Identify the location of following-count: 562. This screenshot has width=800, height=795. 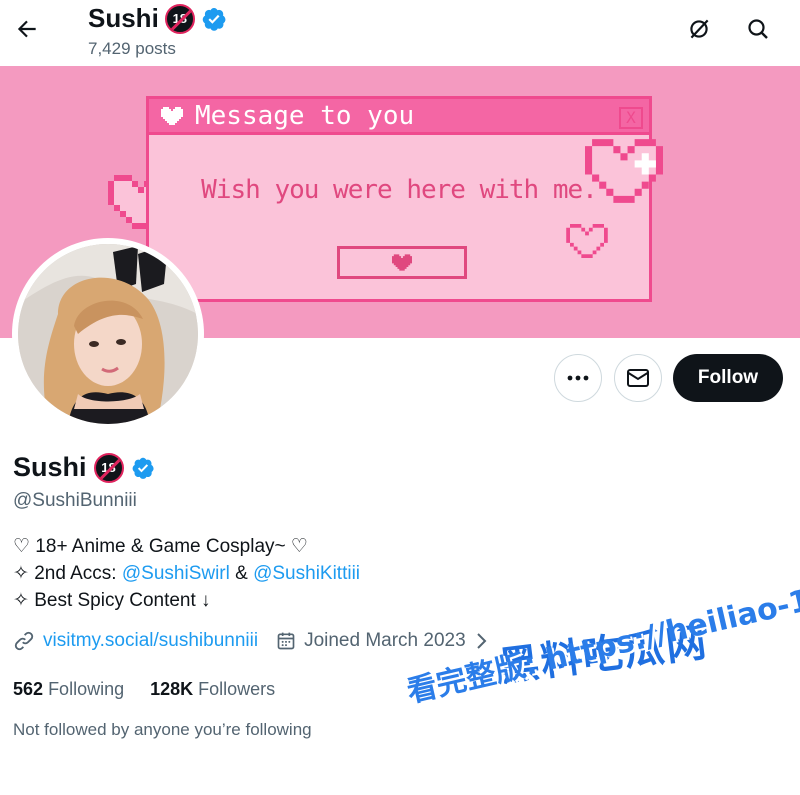
(28, 689).